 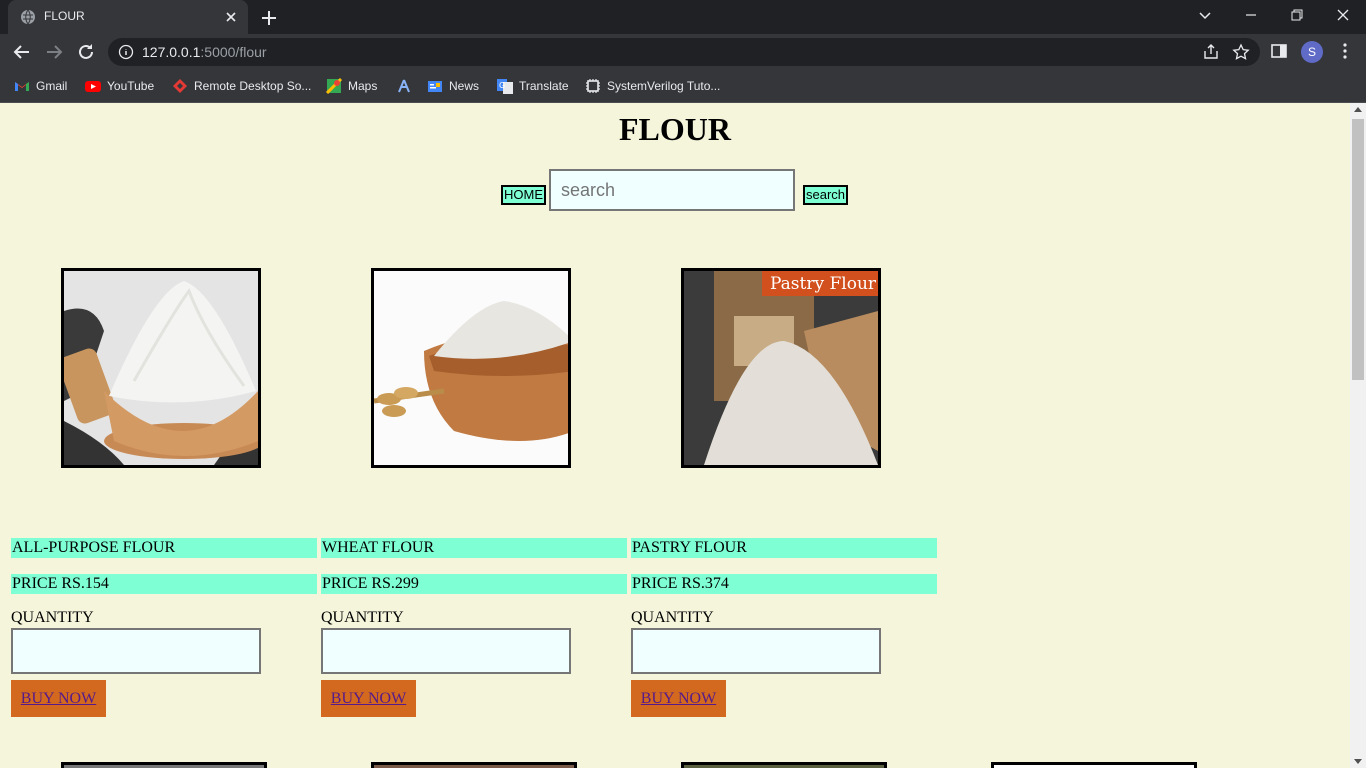 I want to click on minimize-icon, so click(x=1251, y=15).